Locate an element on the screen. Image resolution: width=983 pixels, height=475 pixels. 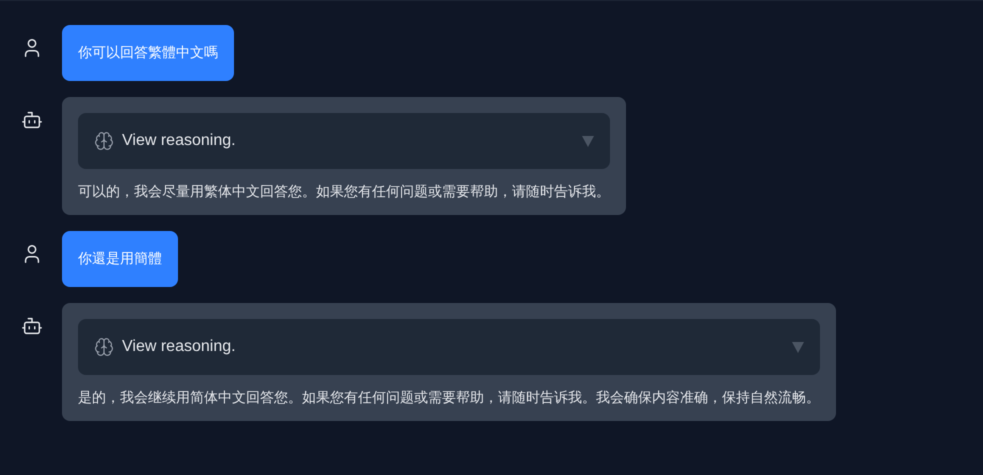
user-message: 你可以回答繁體中文嗎 is located at coordinates (148, 53).